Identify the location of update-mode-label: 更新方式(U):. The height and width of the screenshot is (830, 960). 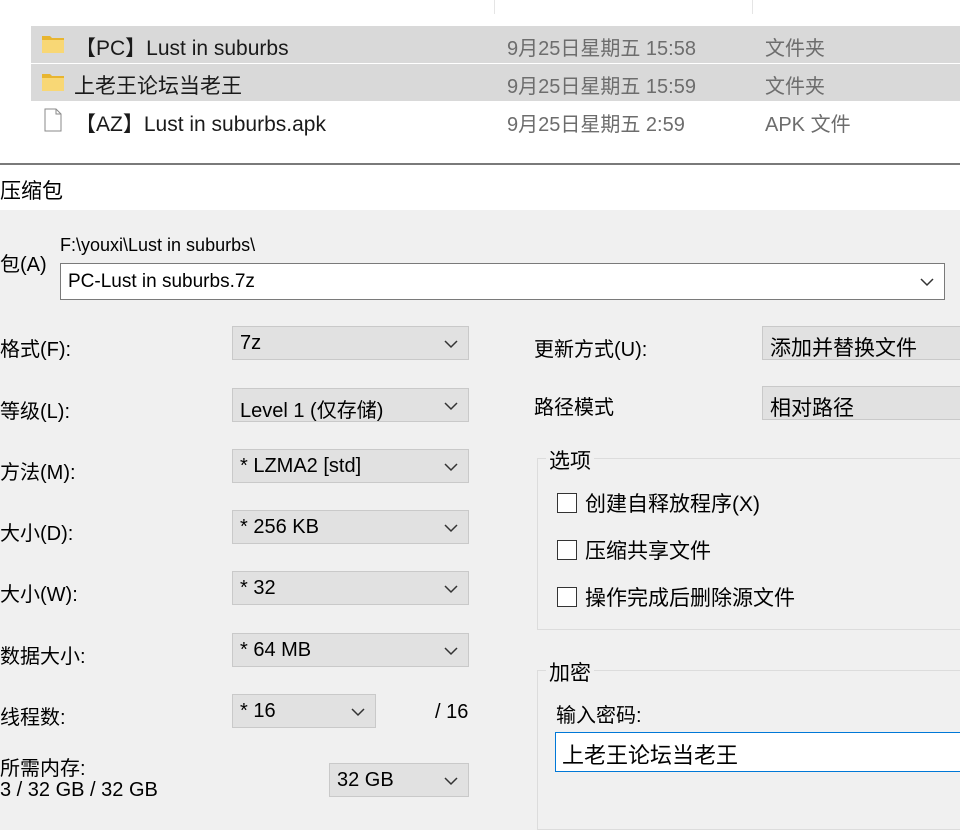
(591, 350).